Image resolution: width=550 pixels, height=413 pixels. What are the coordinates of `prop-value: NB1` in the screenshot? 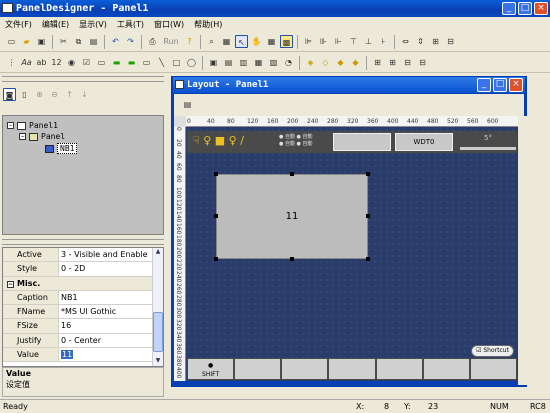 It's located at (111, 297).